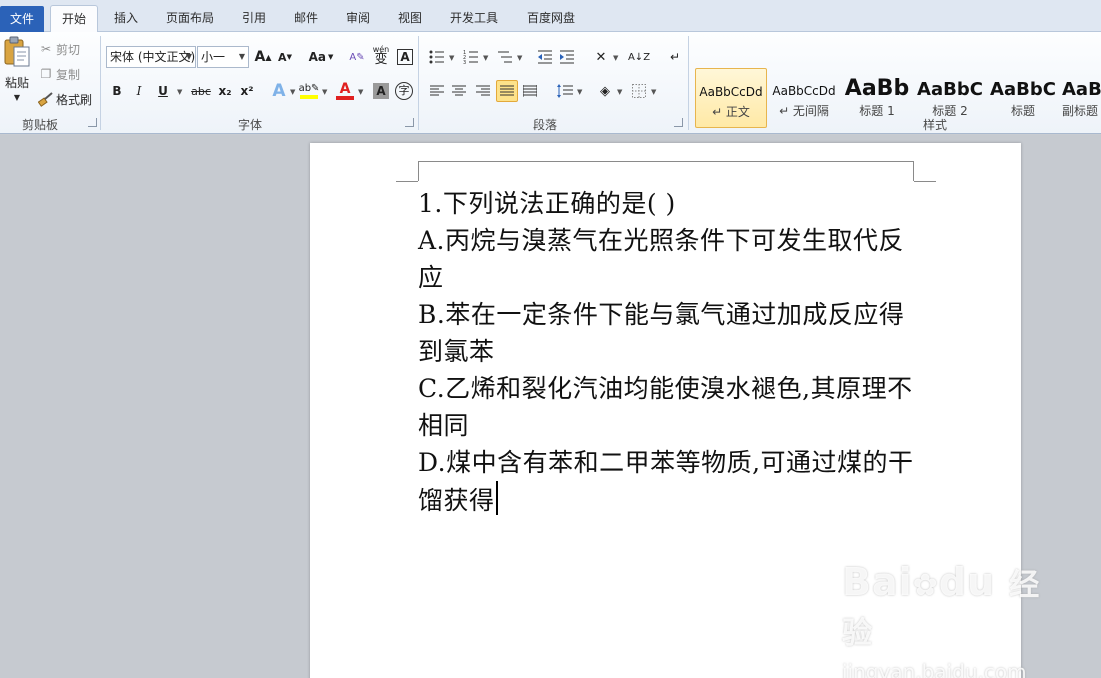 This screenshot has height=678, width=1101. I want to click on highlight-dropdown-arrow: ▼, so click(324, 92).